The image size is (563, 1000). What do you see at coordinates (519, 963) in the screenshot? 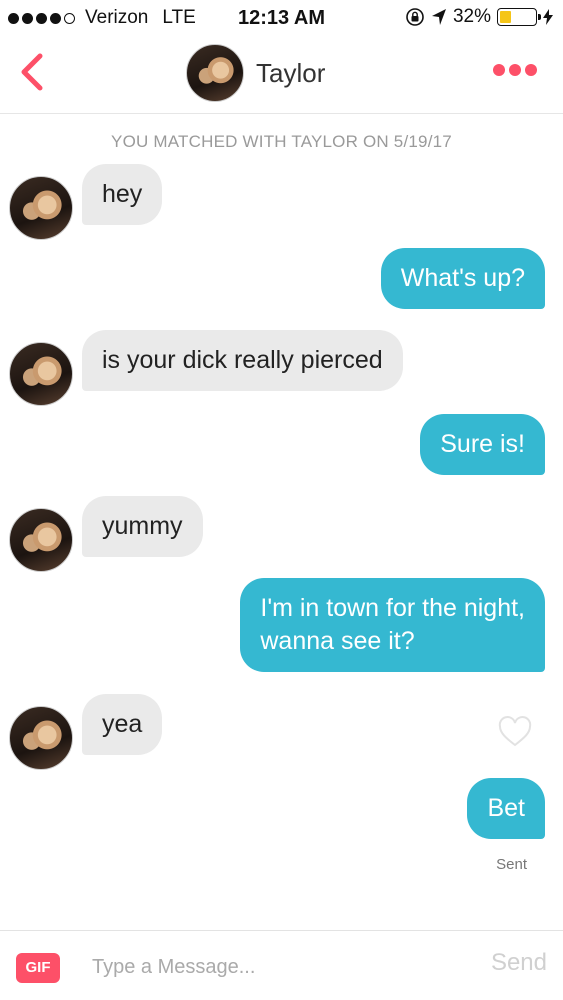
I see `send-button: Send` at bounding box center [519, 963].